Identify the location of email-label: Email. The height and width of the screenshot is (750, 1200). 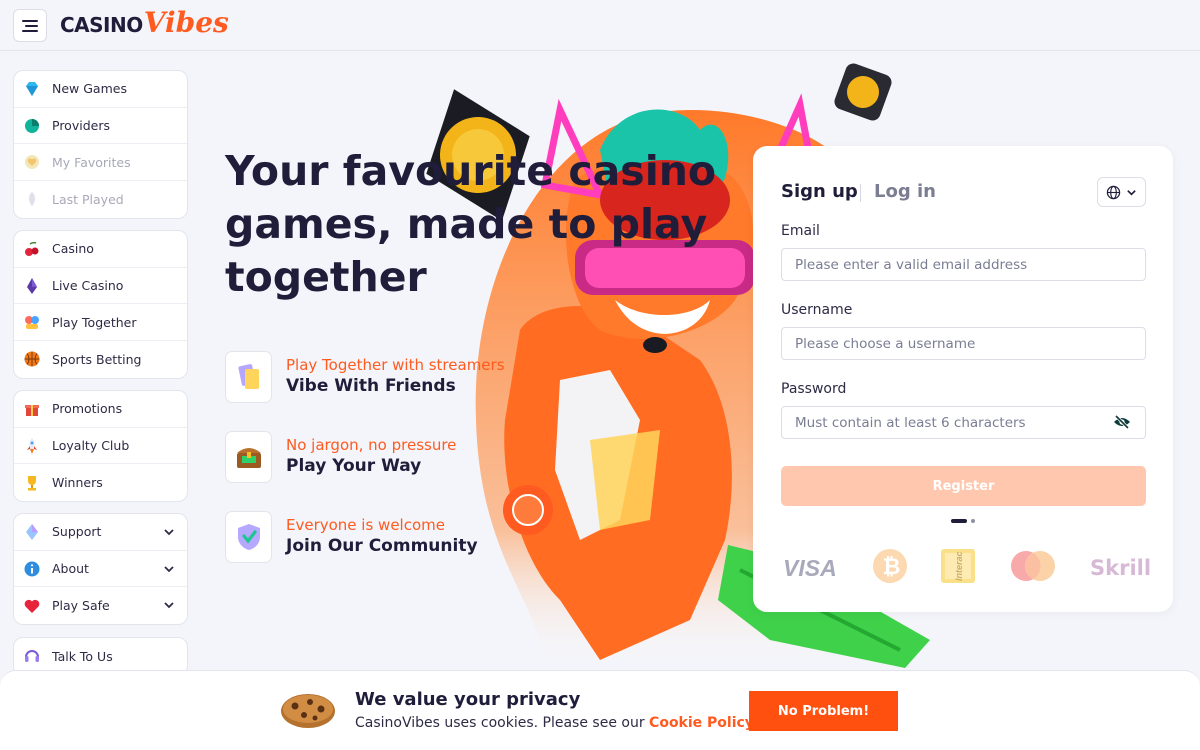
(800, 231).